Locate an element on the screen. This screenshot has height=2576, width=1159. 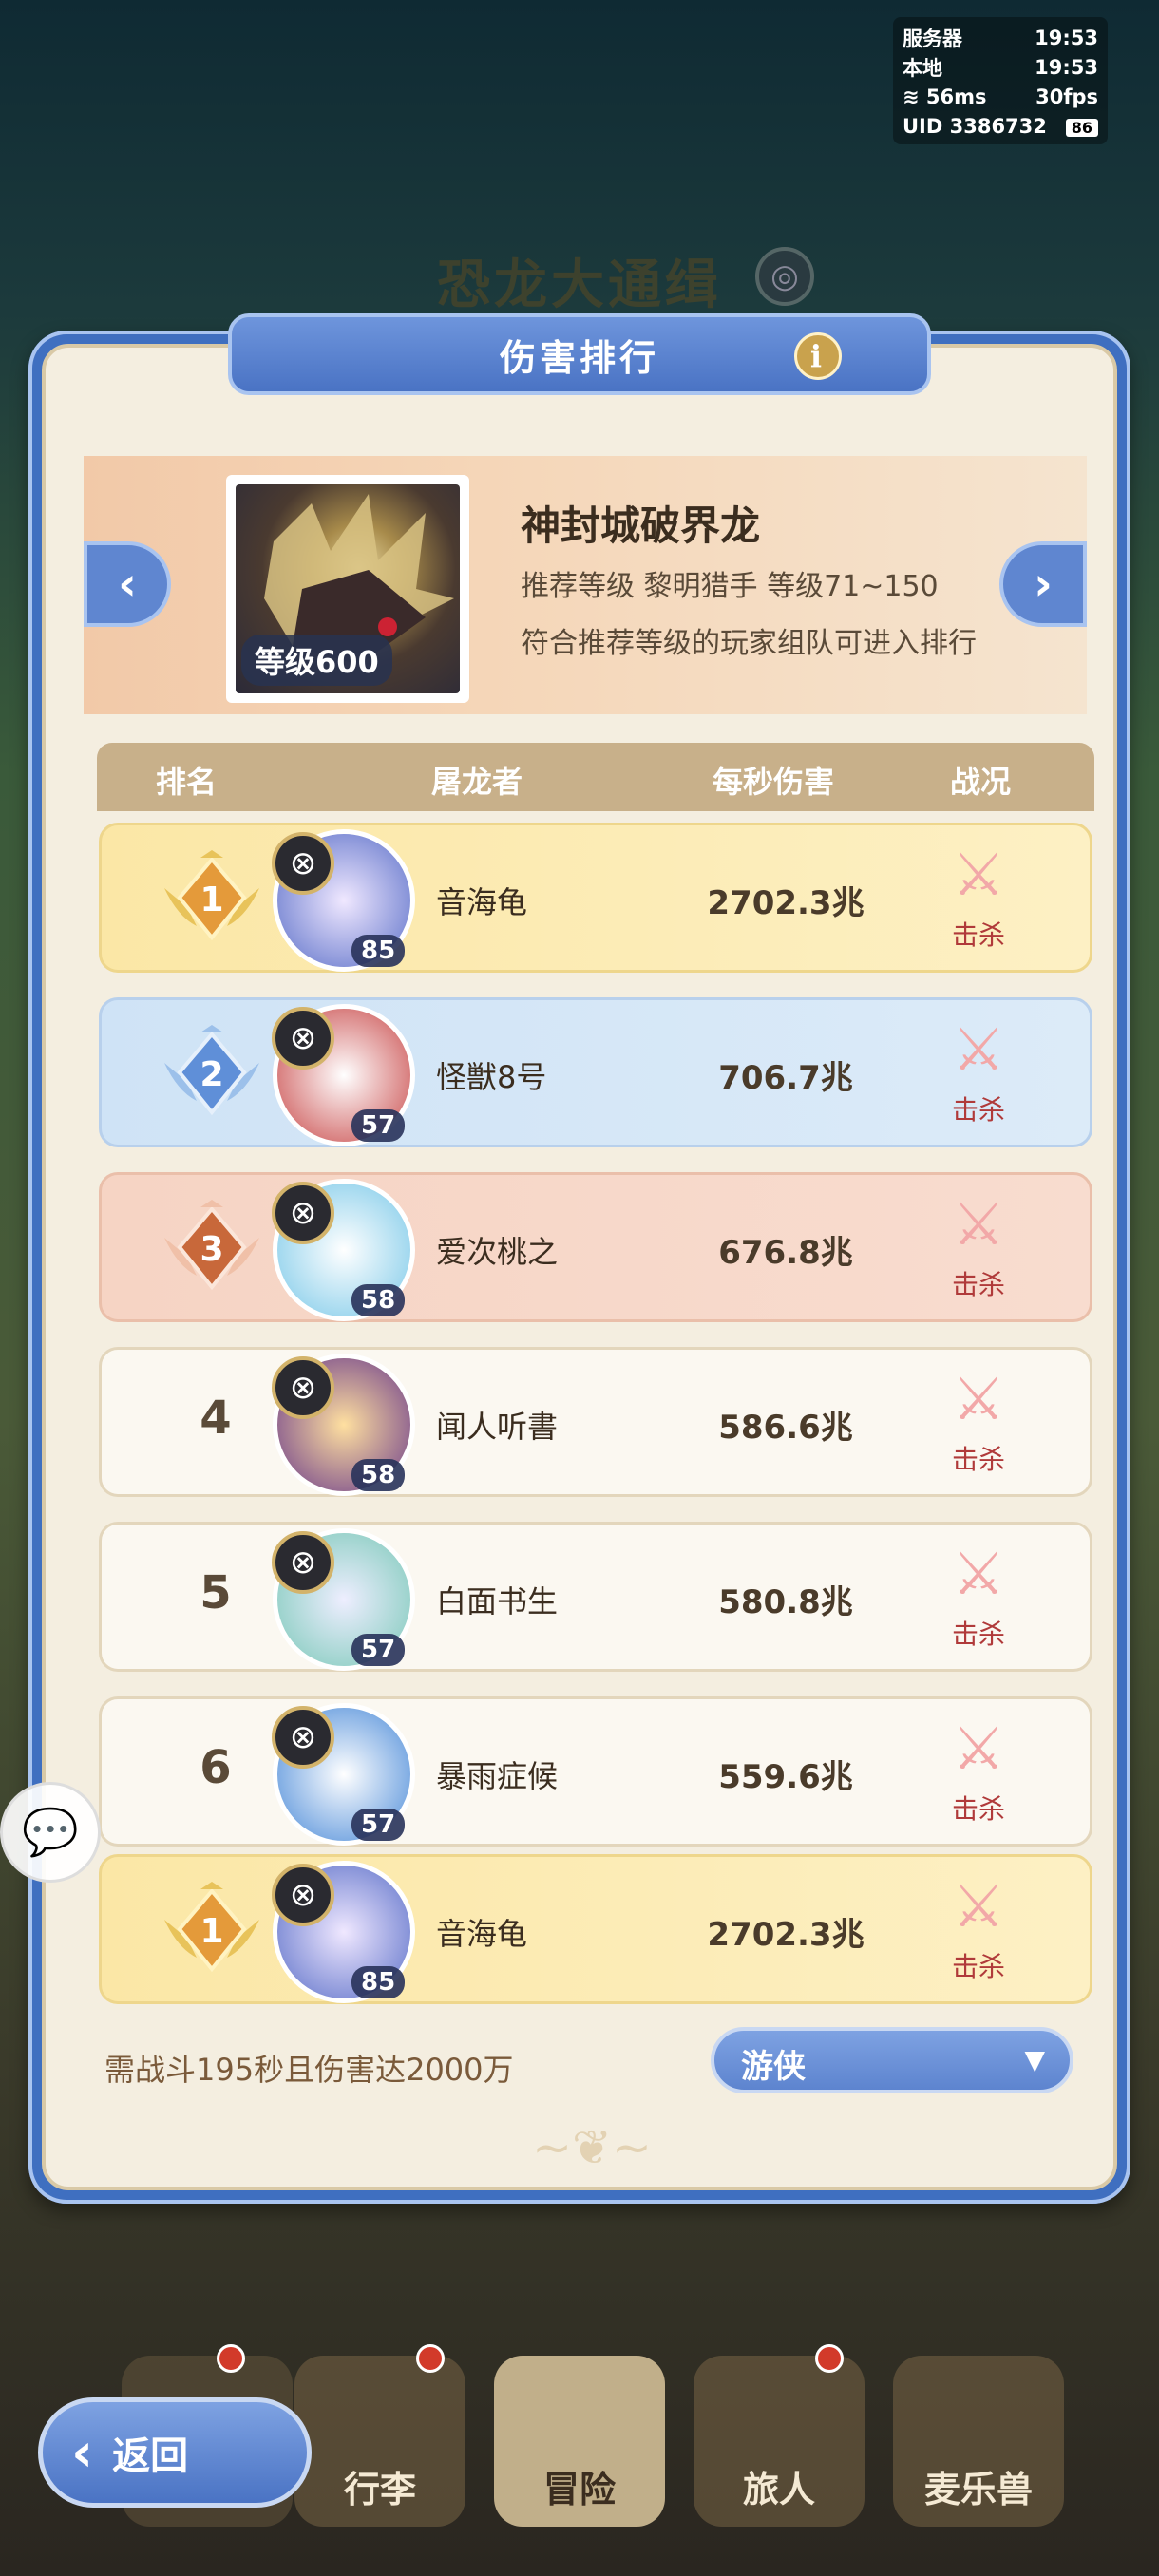
wifi-icon: ≋ is located at coordinates (914, 96).